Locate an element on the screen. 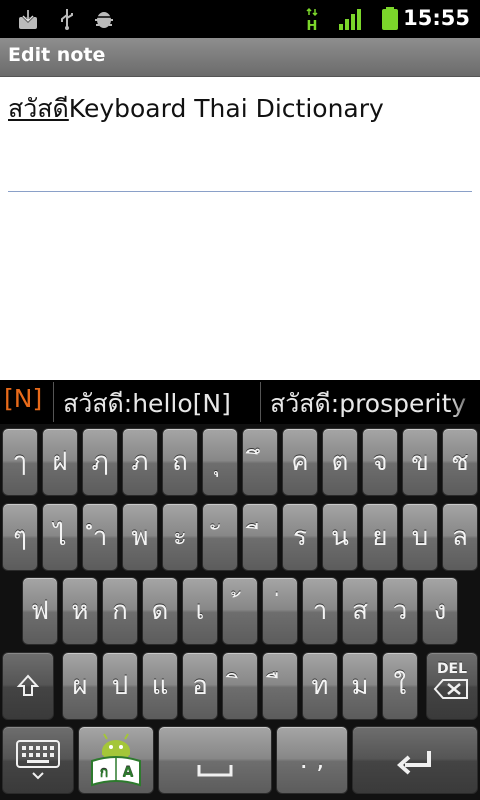 This screenshot has height=800, width=480. key: ใ is located at coordinates (400, 686).